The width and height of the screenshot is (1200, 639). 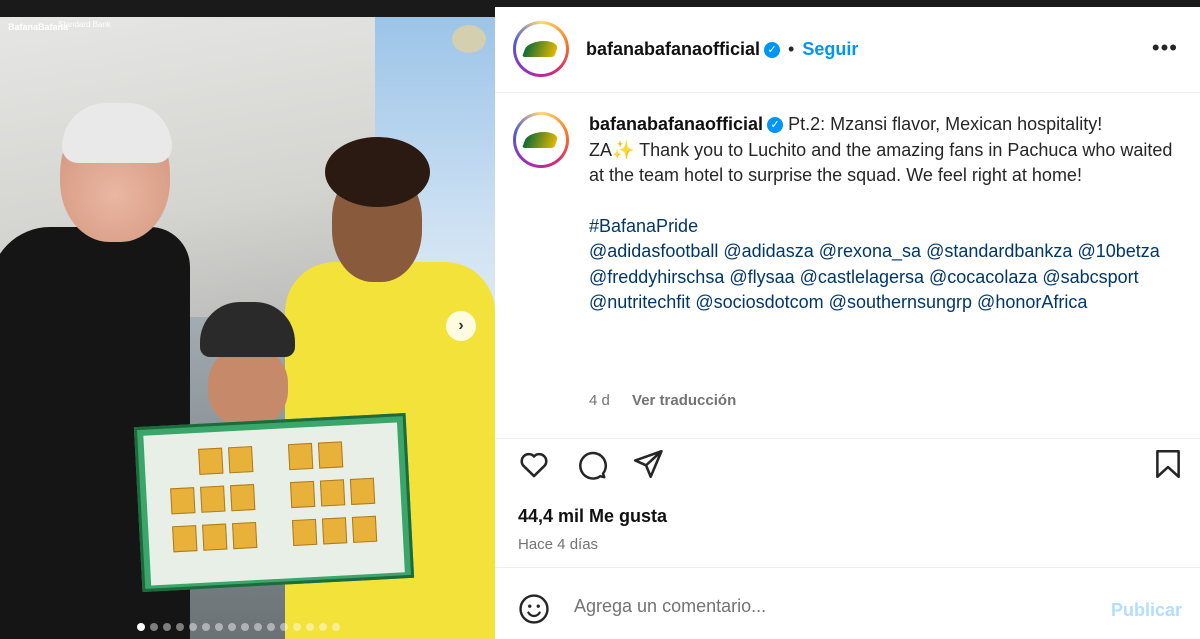 What do you see at coordinates (1090, 277) in the screenshot?
I see `mention-link: @sabcsport` at bounding box center [1090, 277].